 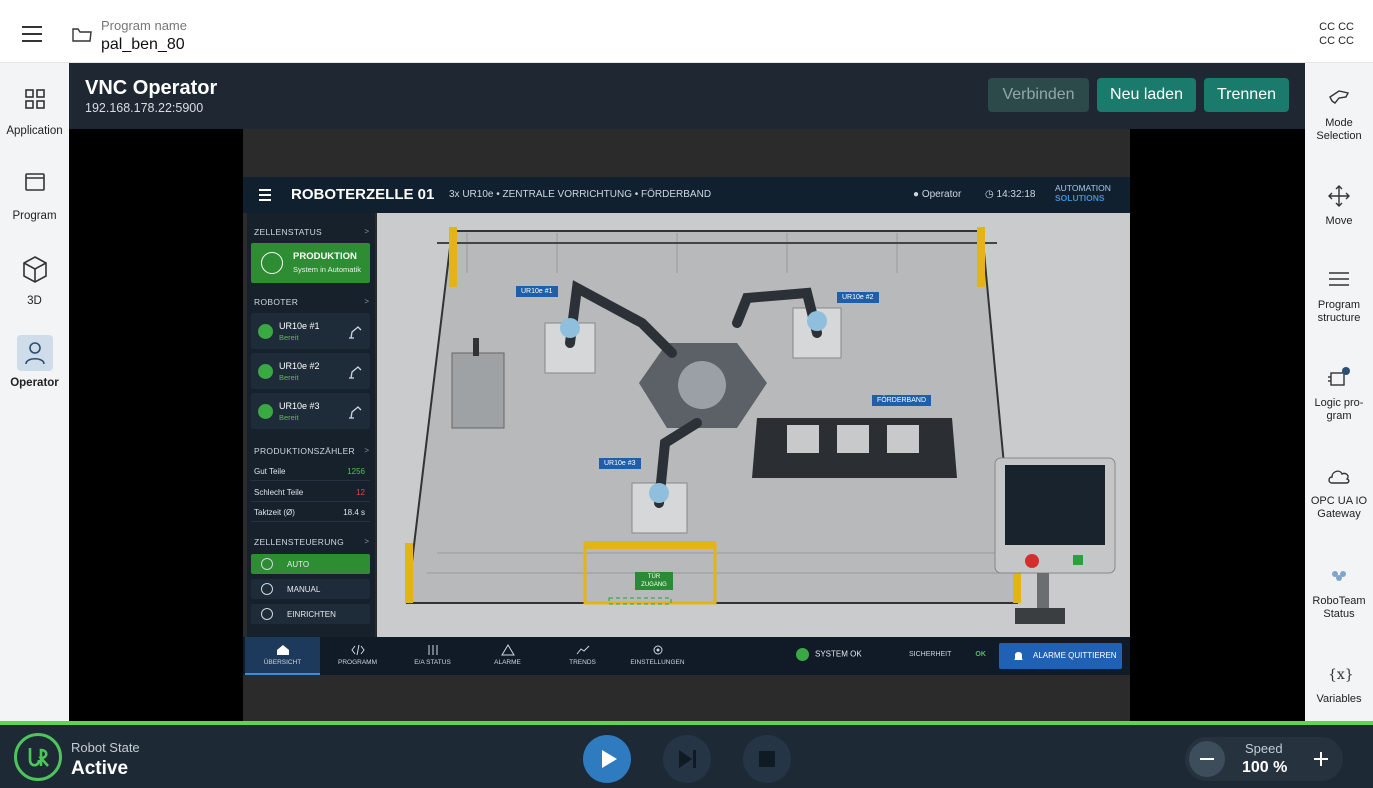 What do you see at coordinates (1339, 394) in the screenshot?
I see `rnav-logic-program: Logic pro-gram` at bounding box center [1339, 394].